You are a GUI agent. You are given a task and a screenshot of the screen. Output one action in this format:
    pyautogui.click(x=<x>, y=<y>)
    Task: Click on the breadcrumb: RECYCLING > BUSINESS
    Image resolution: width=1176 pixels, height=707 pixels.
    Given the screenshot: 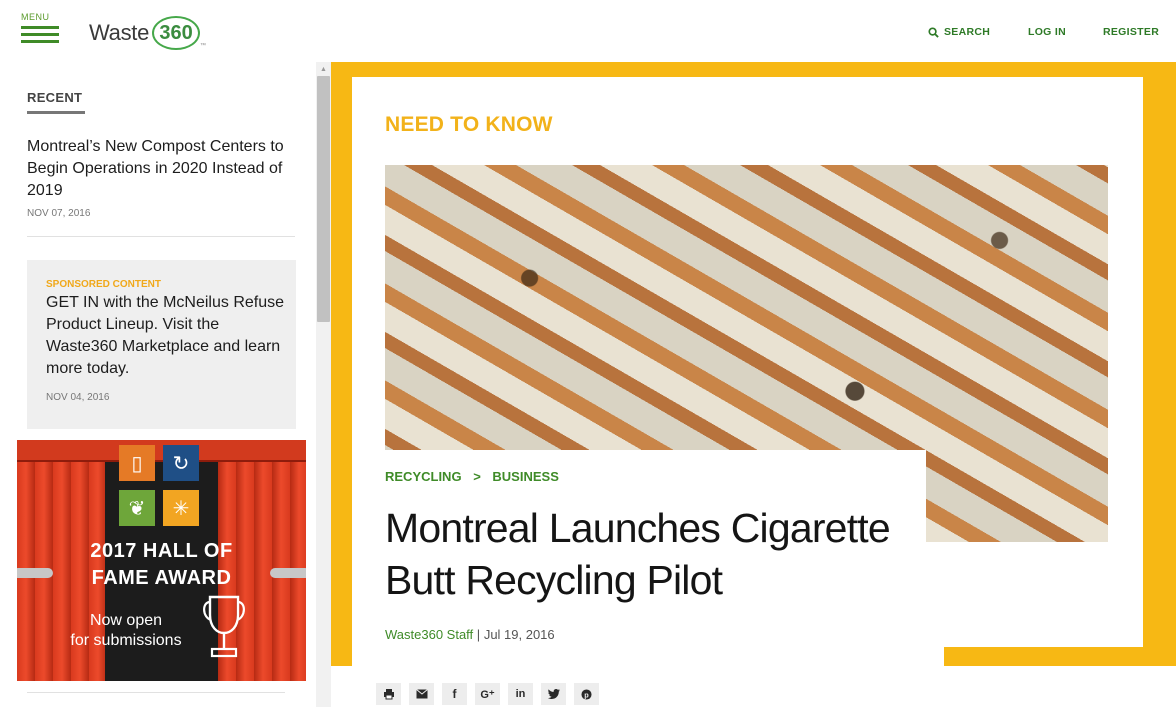 What is the action you would take?
    pyautogui.click(x=472, y=476)
    